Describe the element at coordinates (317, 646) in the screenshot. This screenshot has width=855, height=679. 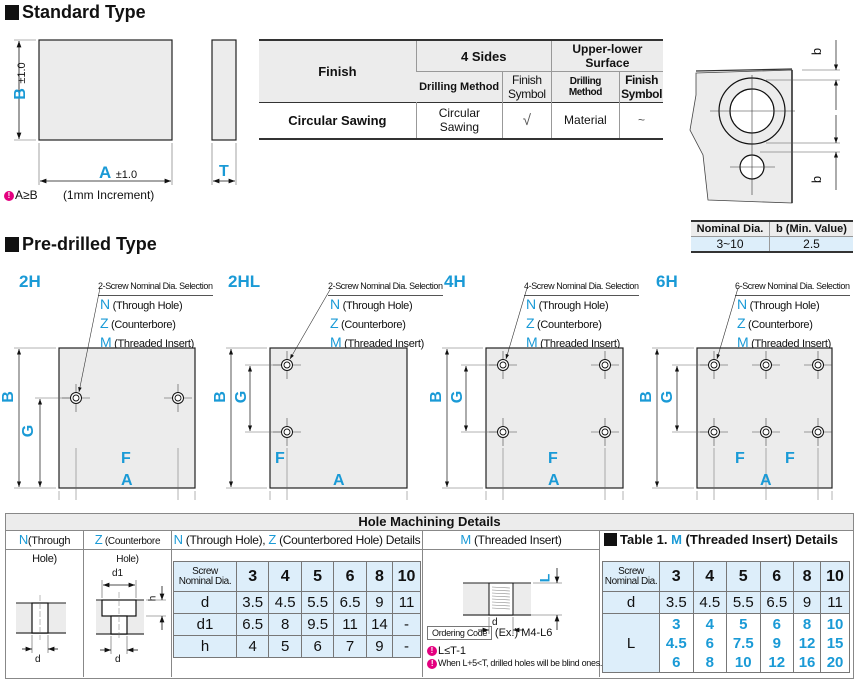
I see `cell: 6` at that location.